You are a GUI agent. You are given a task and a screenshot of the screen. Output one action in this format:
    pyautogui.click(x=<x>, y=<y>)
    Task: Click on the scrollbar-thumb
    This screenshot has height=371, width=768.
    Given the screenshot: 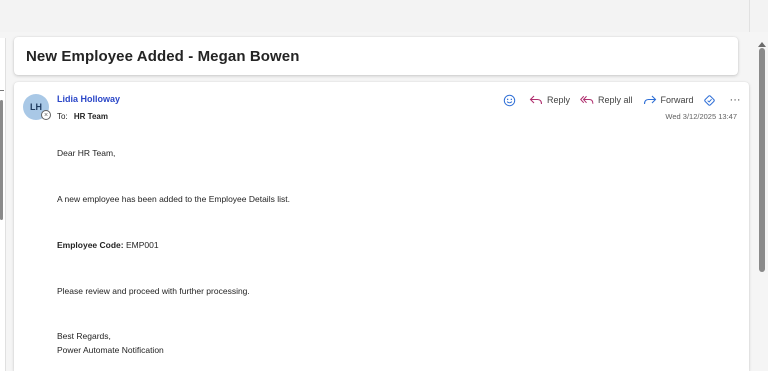 What is the action you would take?
    pyautogui.click(x=762, y=160)
    